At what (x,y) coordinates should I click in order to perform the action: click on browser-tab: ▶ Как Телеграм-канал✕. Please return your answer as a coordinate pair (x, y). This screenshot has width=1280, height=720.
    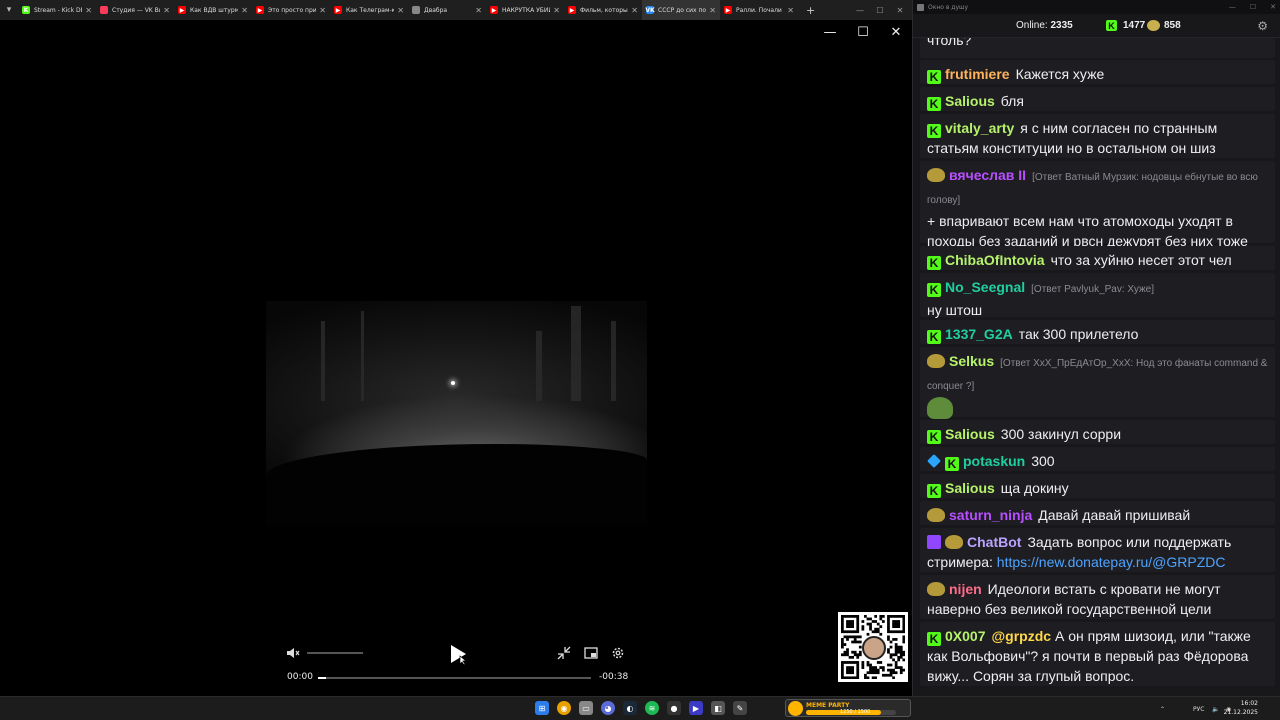
    Looking at the image, I should click on (369, 10).